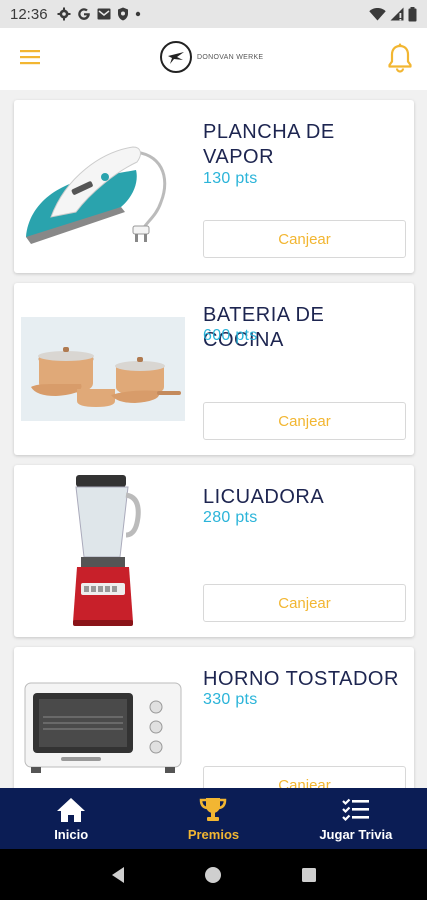 The width and height of the screenshot is (427, 900). What do you see at coordinates (230, 57) in the screenshot?
I see `logo-text: DONOVAN WERKE` at bounding box center [230, 57].